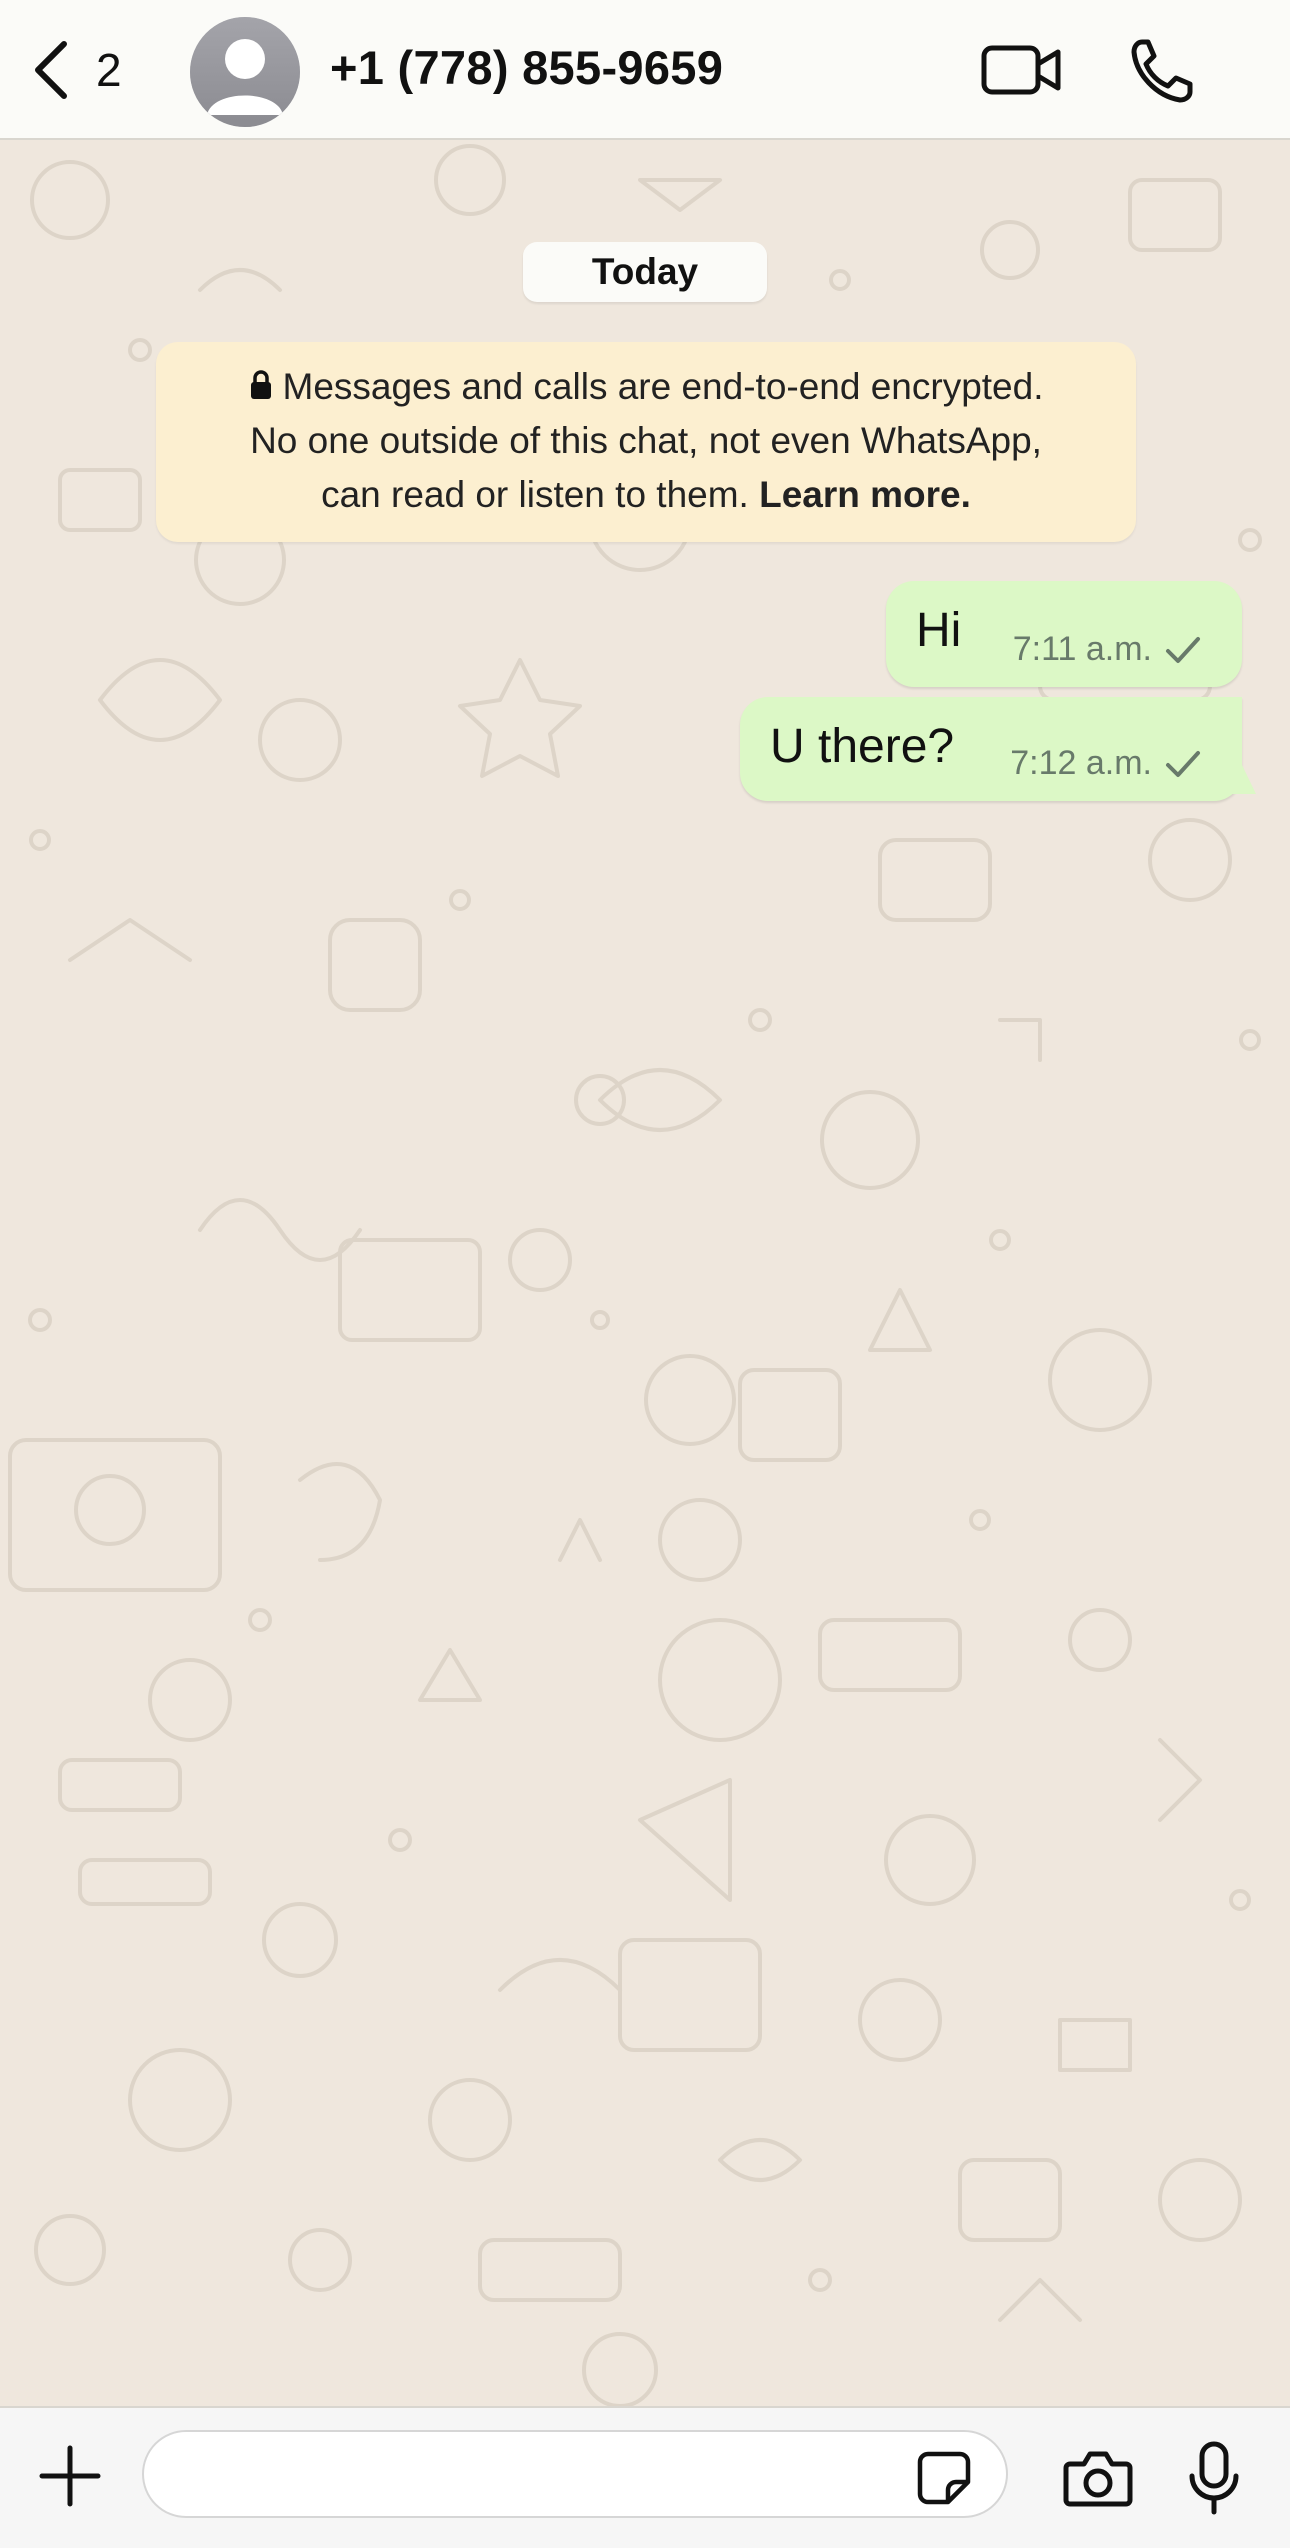 This screenshot has width=1290, height=2548. I want to click on encryption-line-3-text: can read or listen to them., so click(535, 494).